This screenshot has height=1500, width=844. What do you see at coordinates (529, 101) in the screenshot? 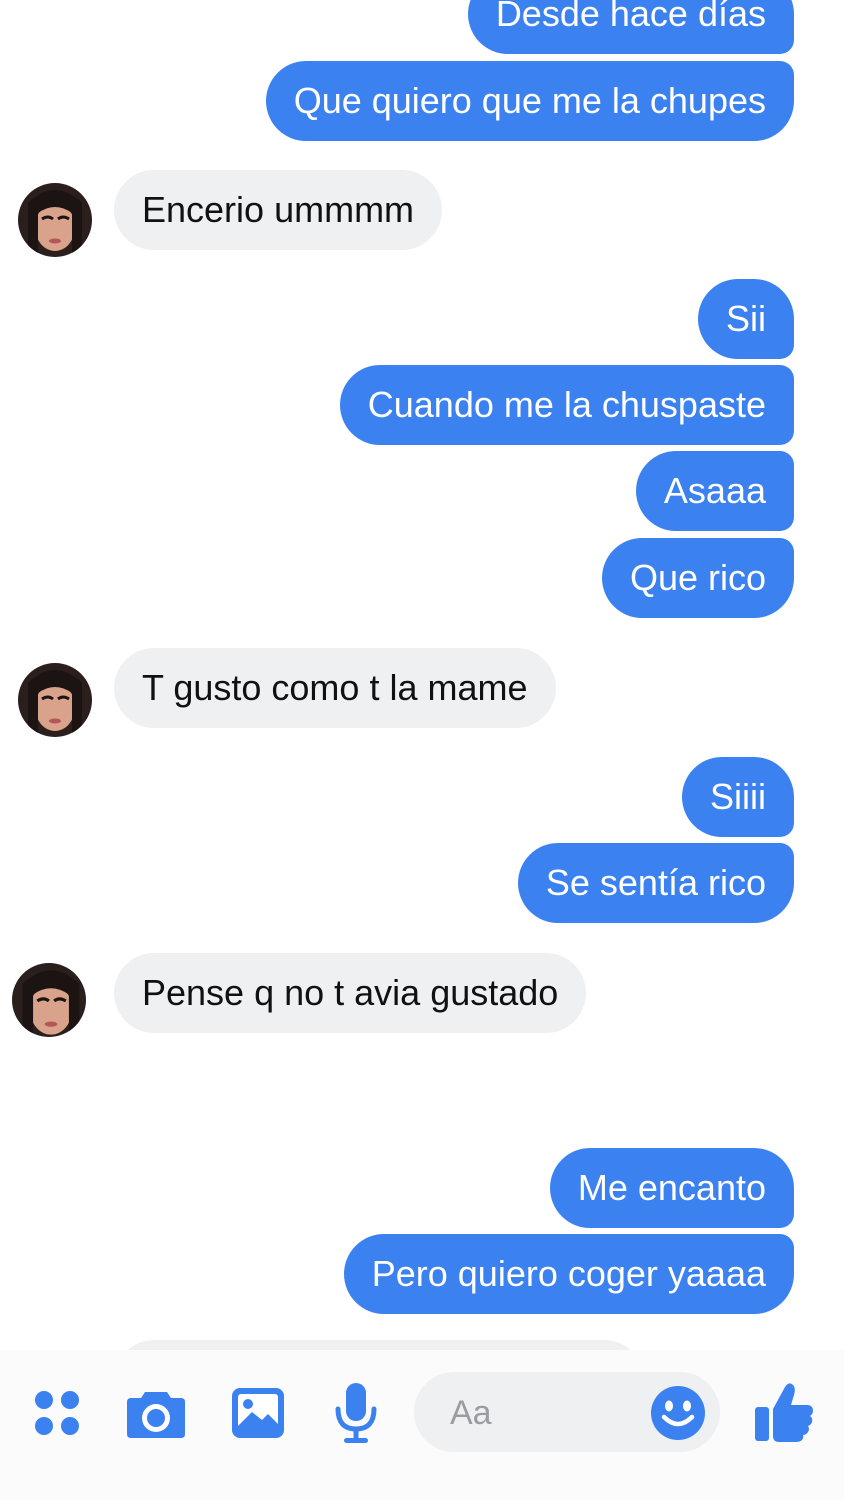
I see `outgoing-message: Que quiero que me la chupes` at bounding box center [529, 101].